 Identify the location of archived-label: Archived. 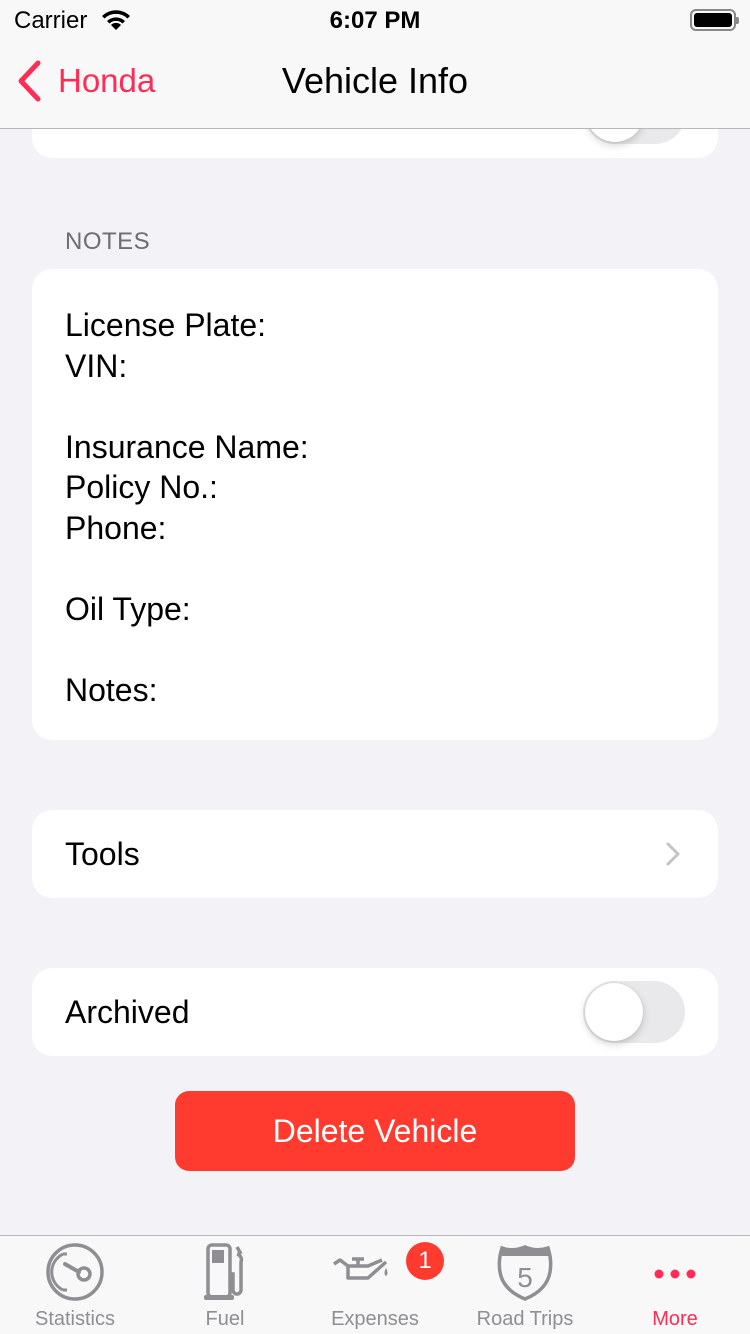
(127, 1011).